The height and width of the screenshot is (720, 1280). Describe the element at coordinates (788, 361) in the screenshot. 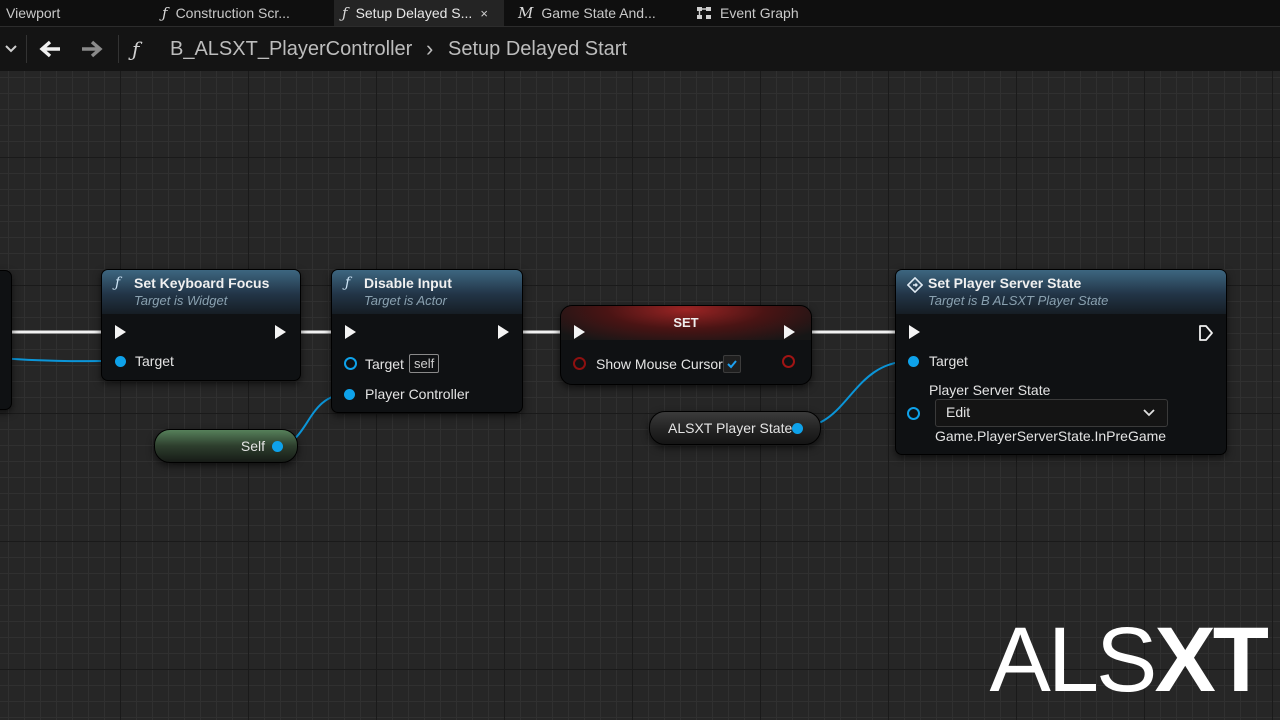

I see `show-mouse-cursor-output-pin` at that location.